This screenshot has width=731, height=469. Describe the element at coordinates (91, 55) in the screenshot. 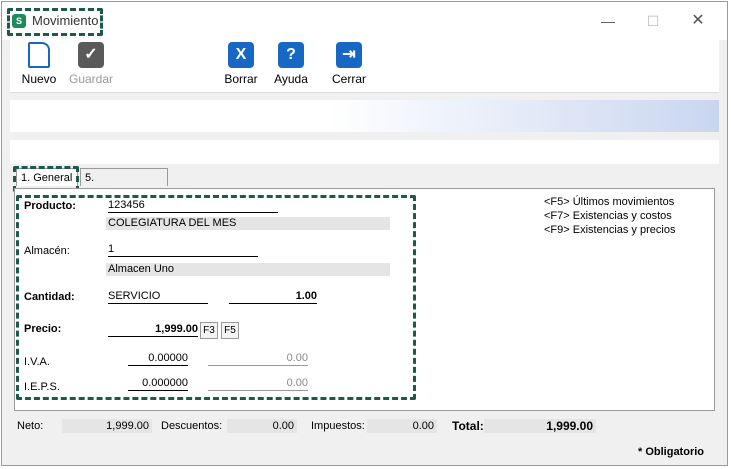

I see `checkmark-icon: ✓` at that location.